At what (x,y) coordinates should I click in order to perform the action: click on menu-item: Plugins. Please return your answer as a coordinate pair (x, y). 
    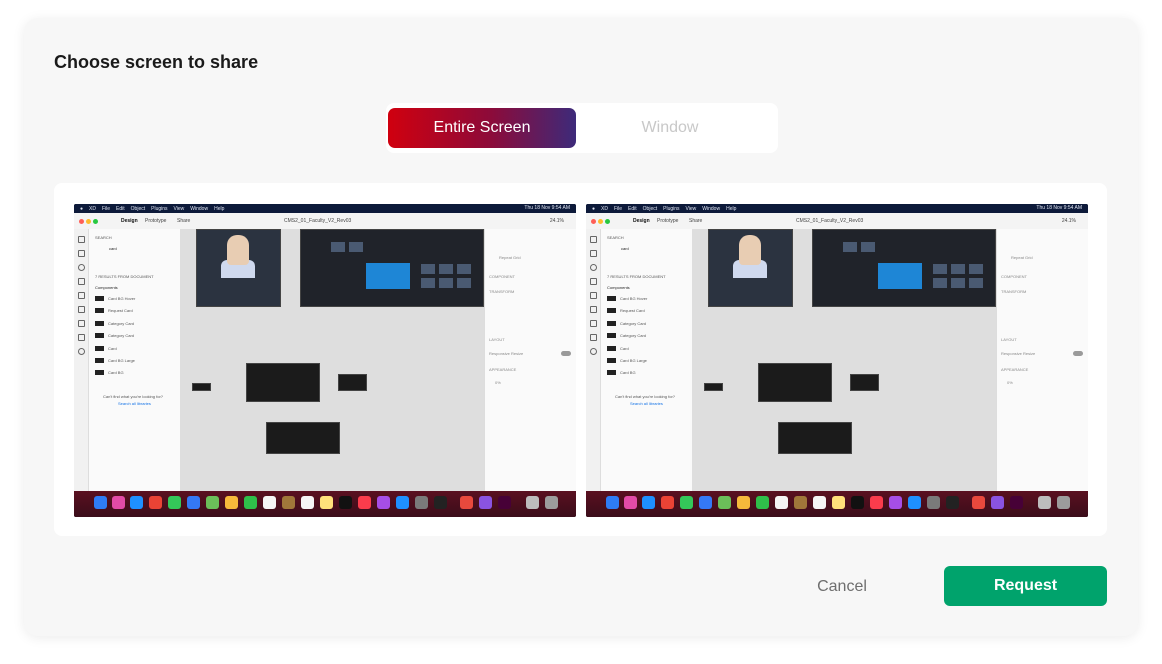
    Looking at the image, I should click on (159, 208).